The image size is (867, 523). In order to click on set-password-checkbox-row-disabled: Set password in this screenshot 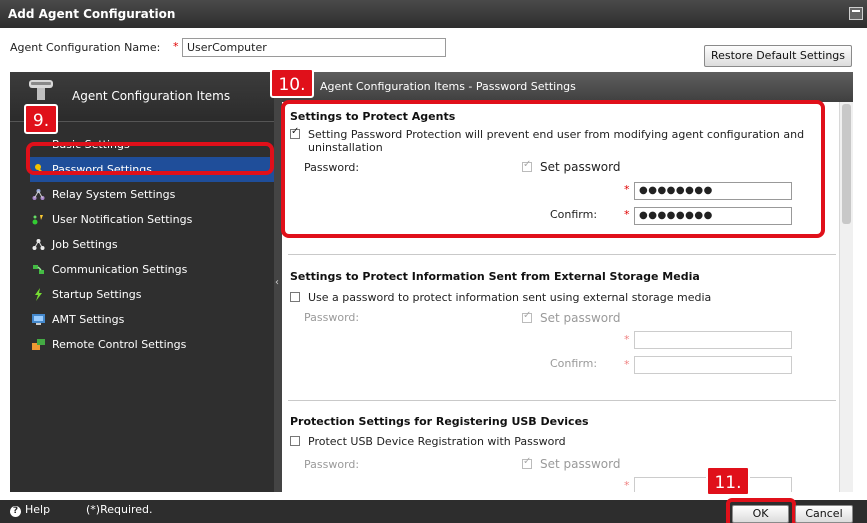, I will do `click(571, 317)`.